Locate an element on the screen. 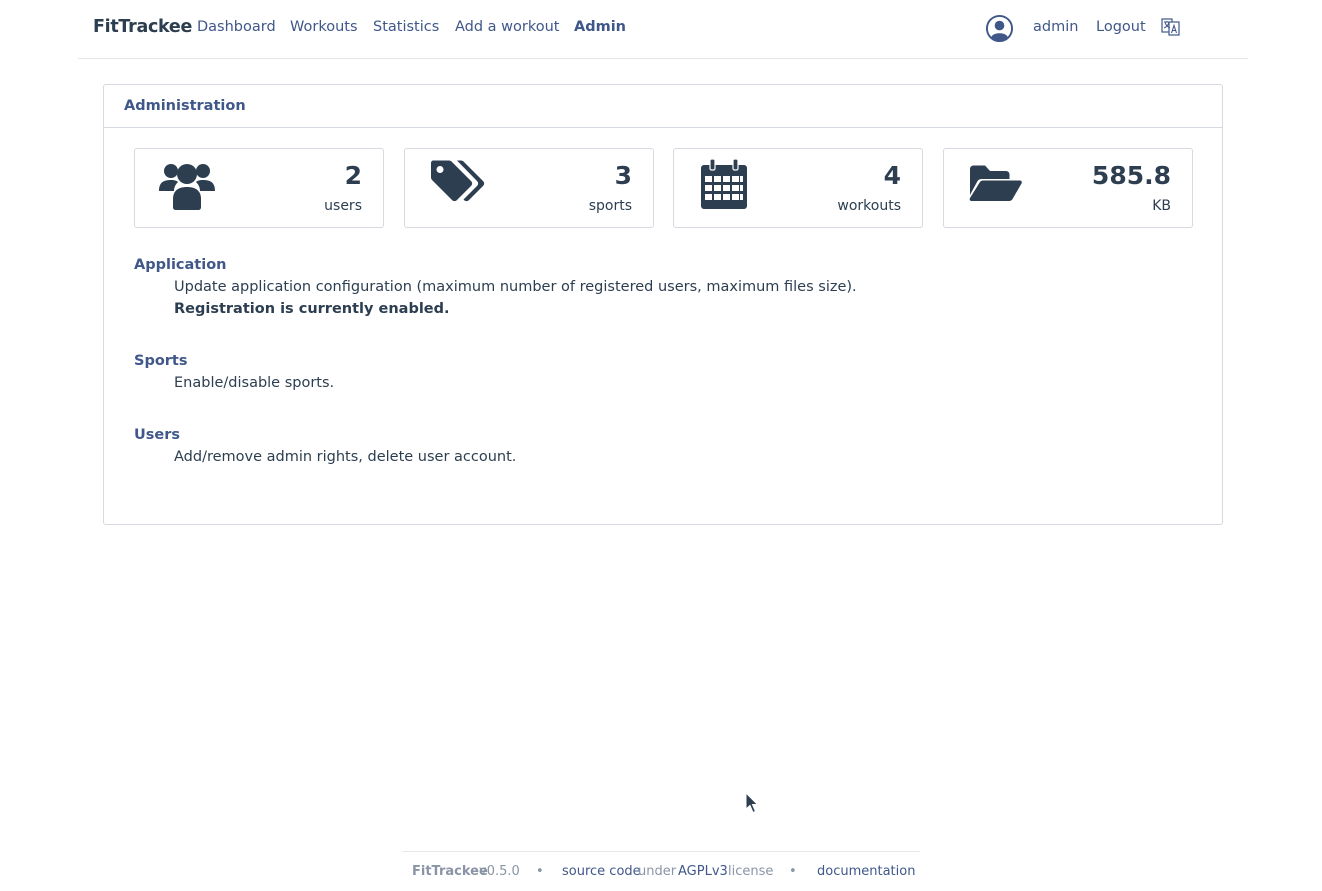 Image resolution: width=1322 pixels, height=891 pixels. nav-logout: Logout is located at coordinates (1121, 27).